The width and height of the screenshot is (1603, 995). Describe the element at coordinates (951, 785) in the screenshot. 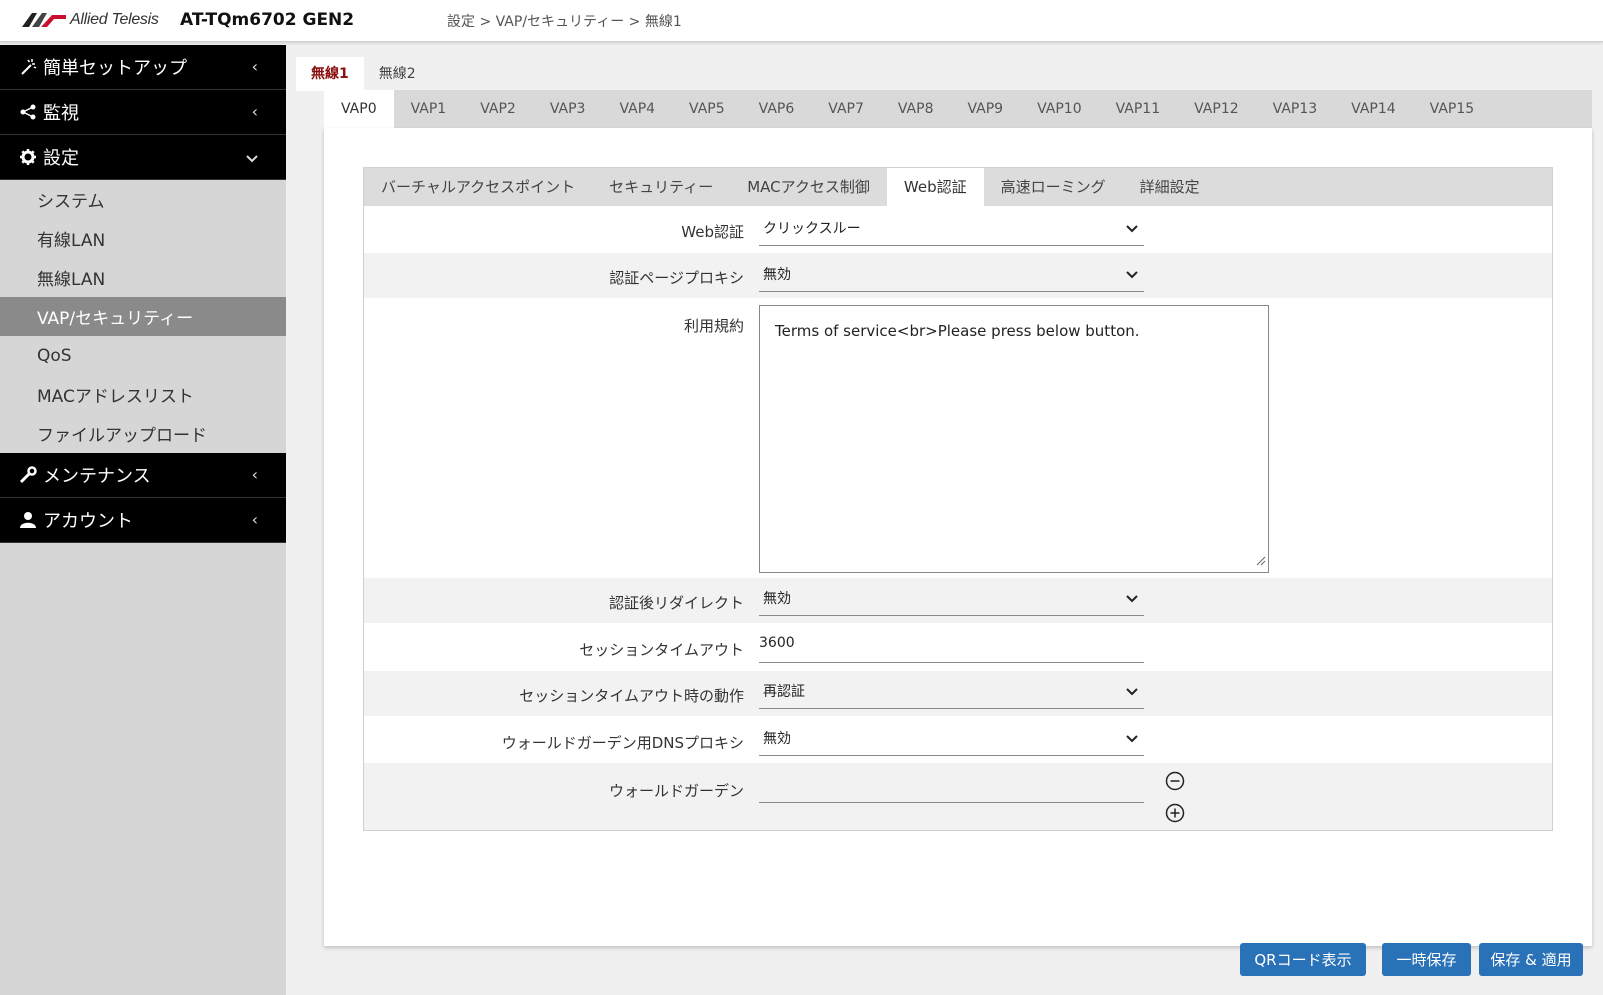

I see `walled-garden-input` at that location.